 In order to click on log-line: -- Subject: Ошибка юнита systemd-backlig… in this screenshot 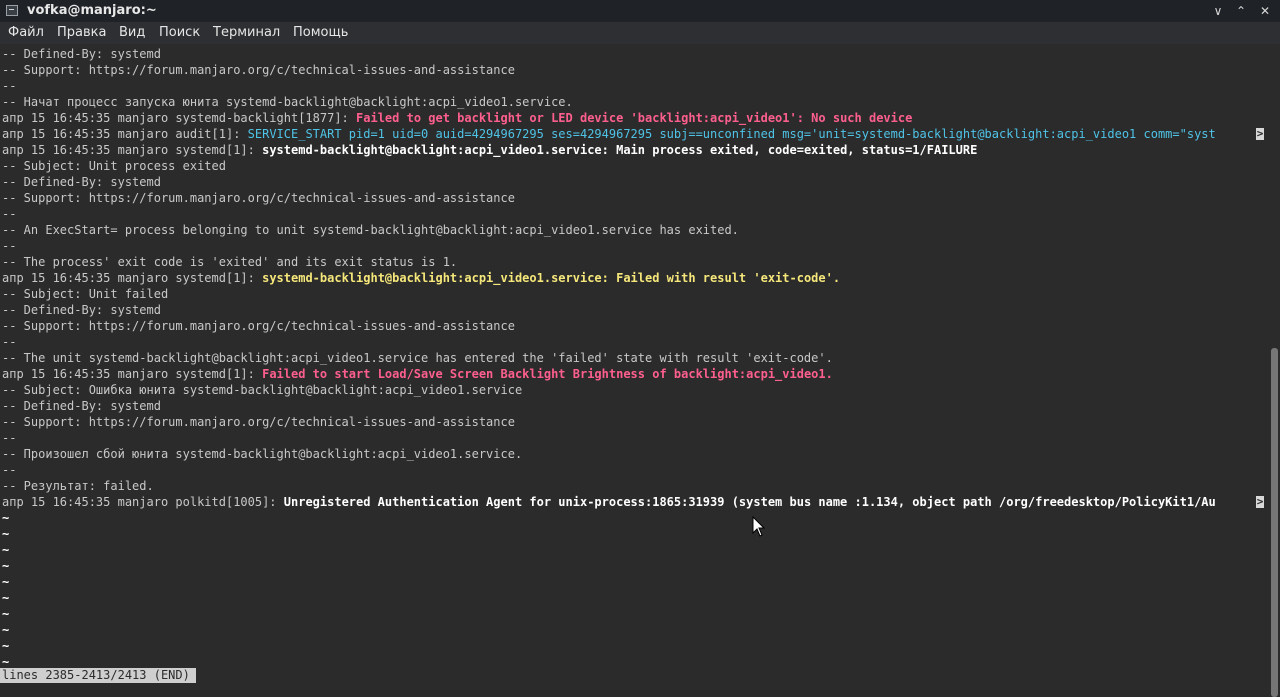, I will do `click(262, 390)`.